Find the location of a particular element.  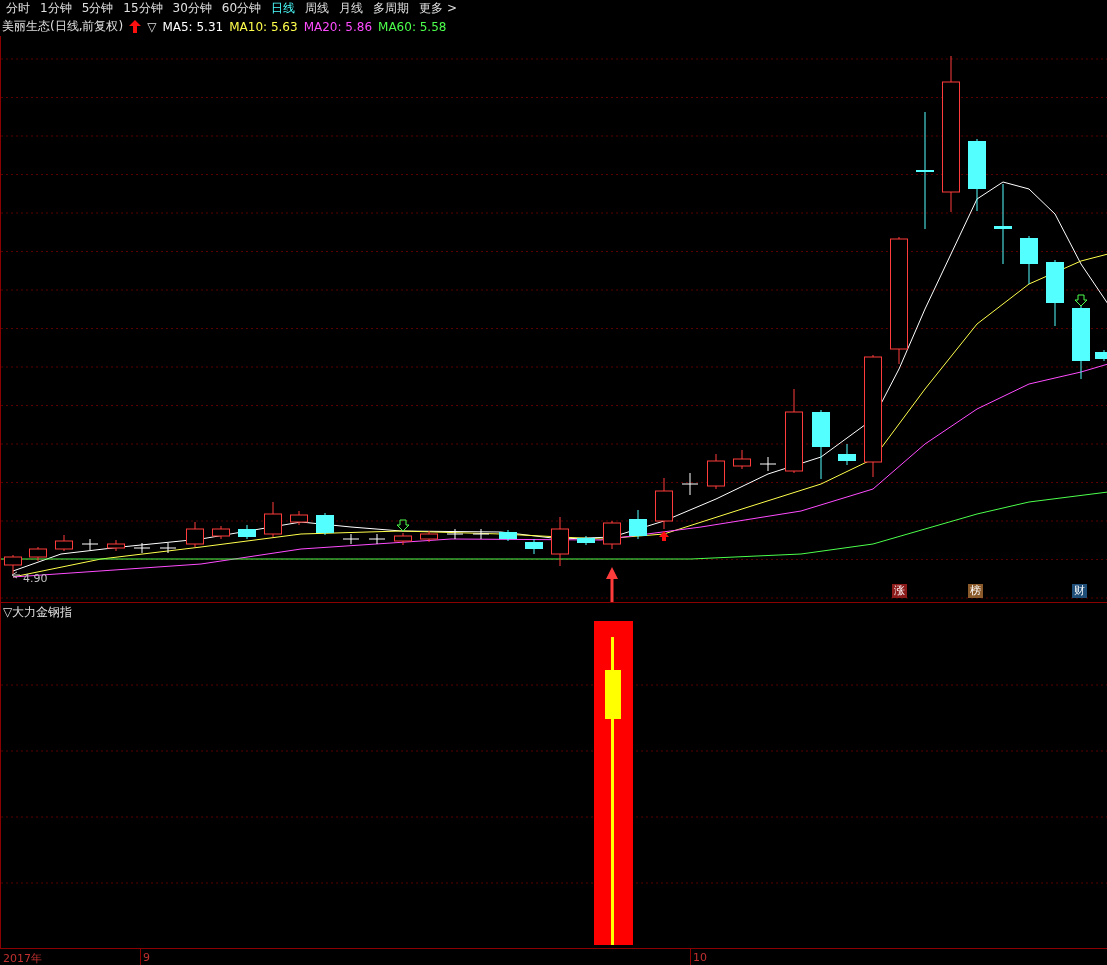

moving-average-value: MA5: 5.31 is located at coordinates (193, 26).